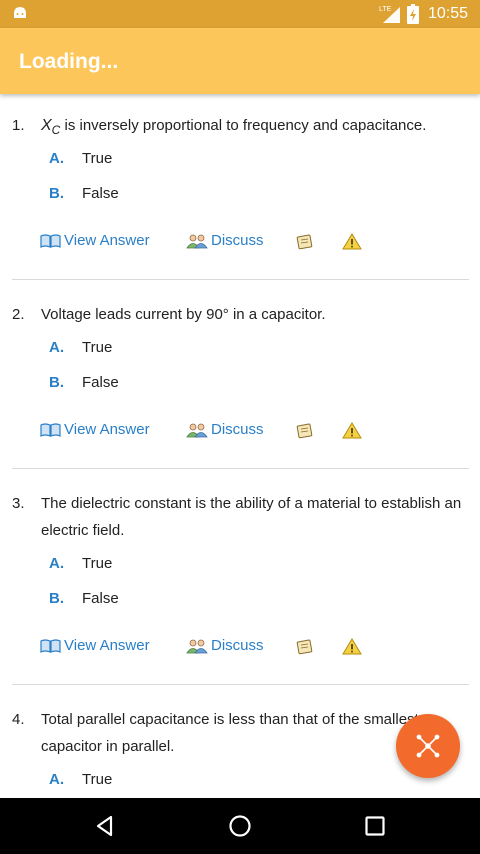  What do you see at coordinates (18, 314) in the screenshot?
I see `question-number: 2.` at bounding box center [18, 314].